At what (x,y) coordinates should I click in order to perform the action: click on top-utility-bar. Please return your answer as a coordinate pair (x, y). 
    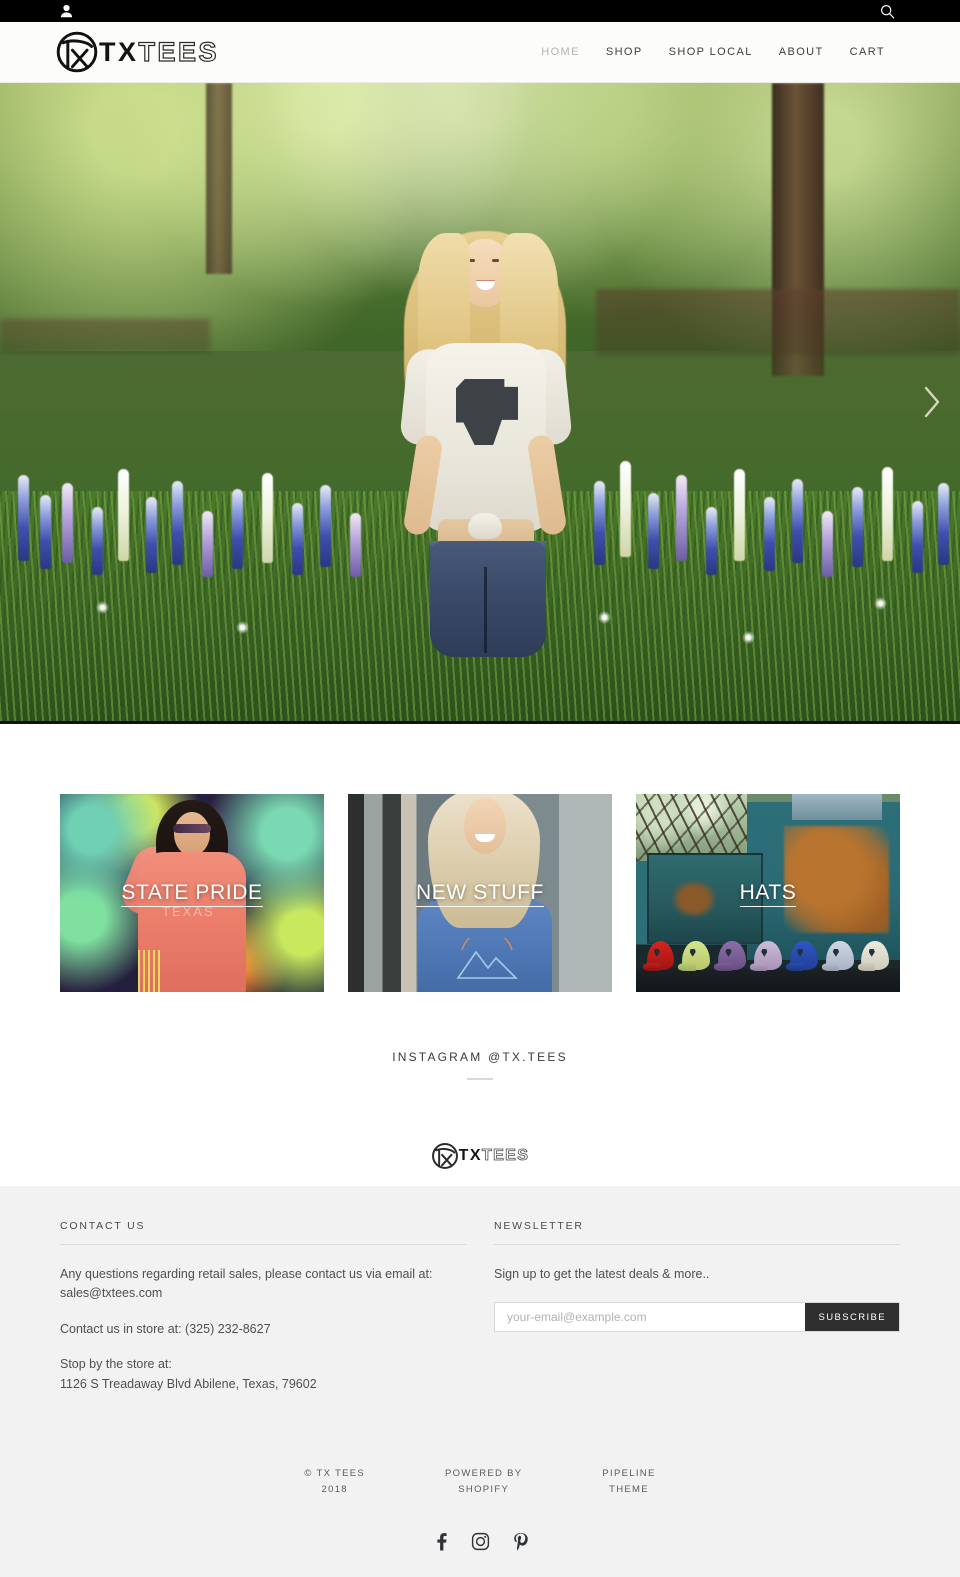
    Looking at the image, I should click on (480, 11).